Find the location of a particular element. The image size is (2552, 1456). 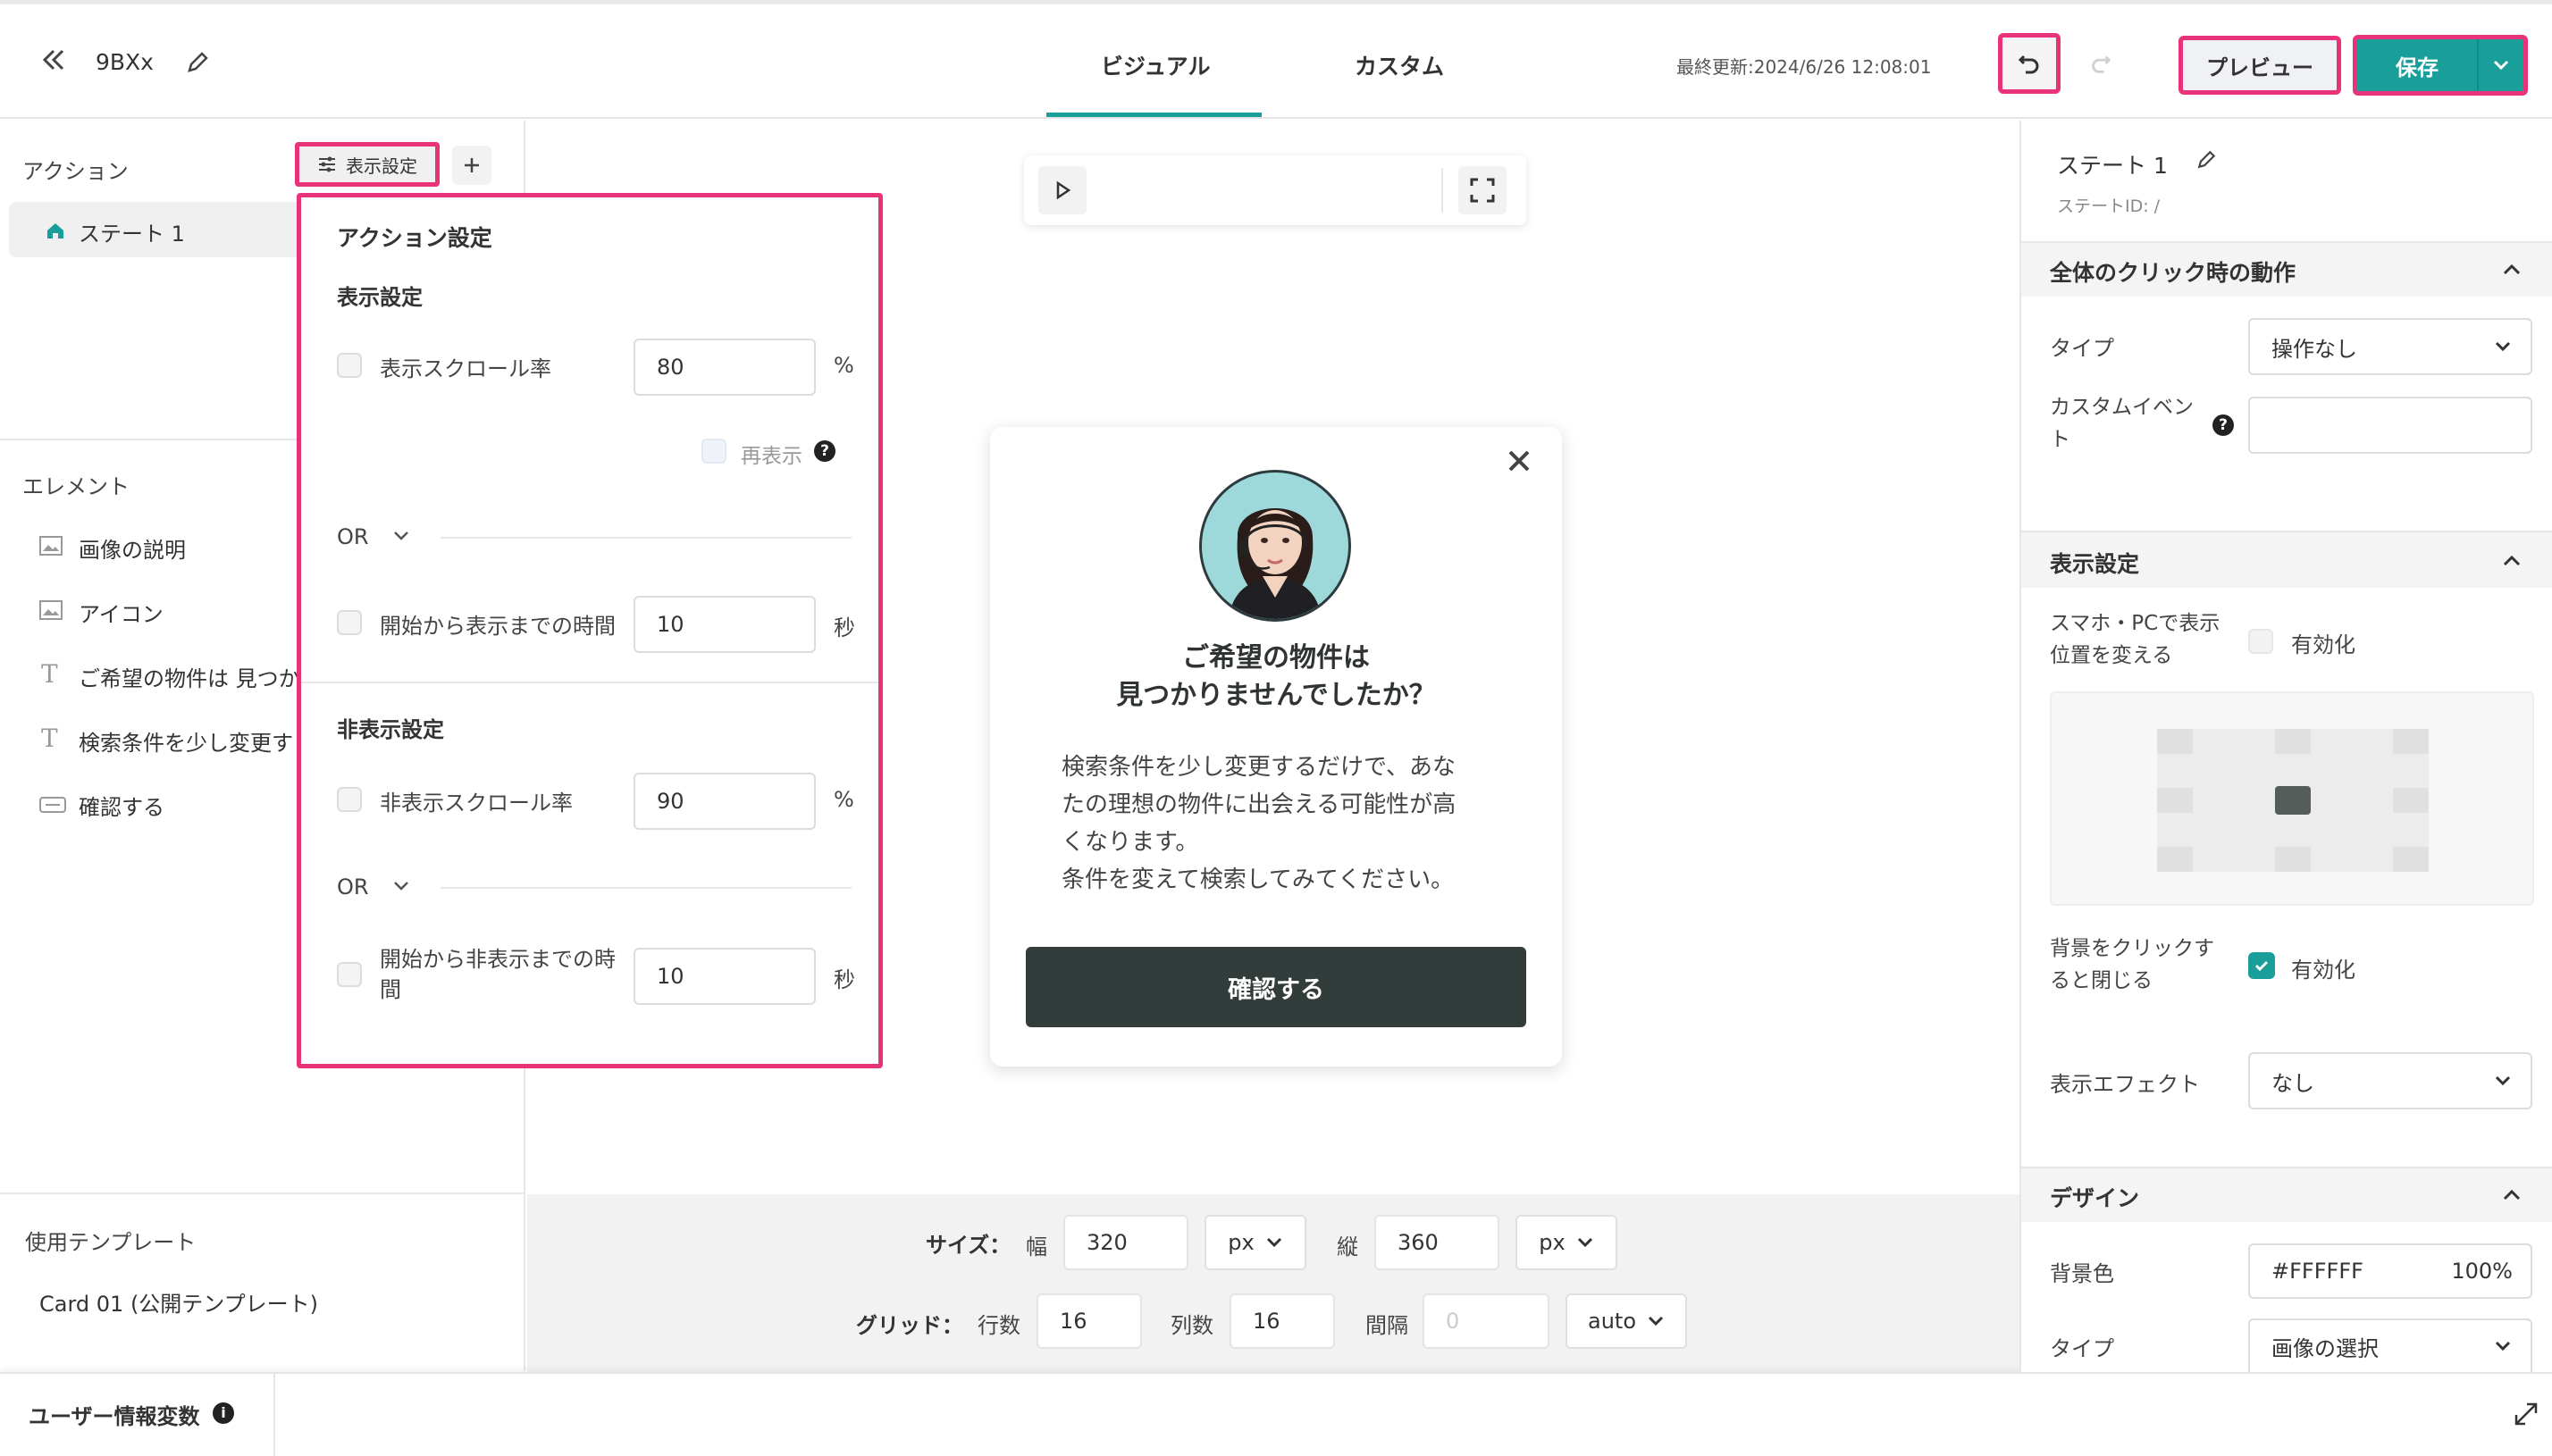

design-section-header: デザイン is located at coordinates (2286, 1195).